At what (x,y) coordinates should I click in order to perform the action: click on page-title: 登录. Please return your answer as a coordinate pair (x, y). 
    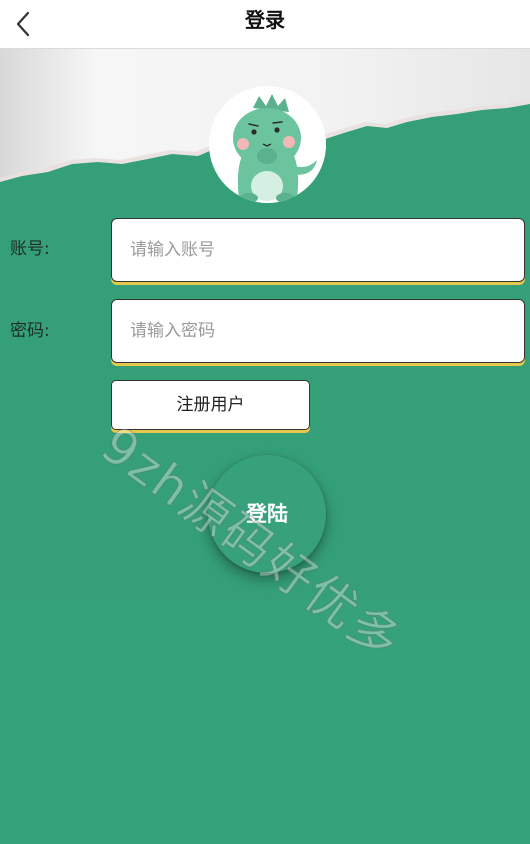
    Looking at the image, I should click on (265, 20).